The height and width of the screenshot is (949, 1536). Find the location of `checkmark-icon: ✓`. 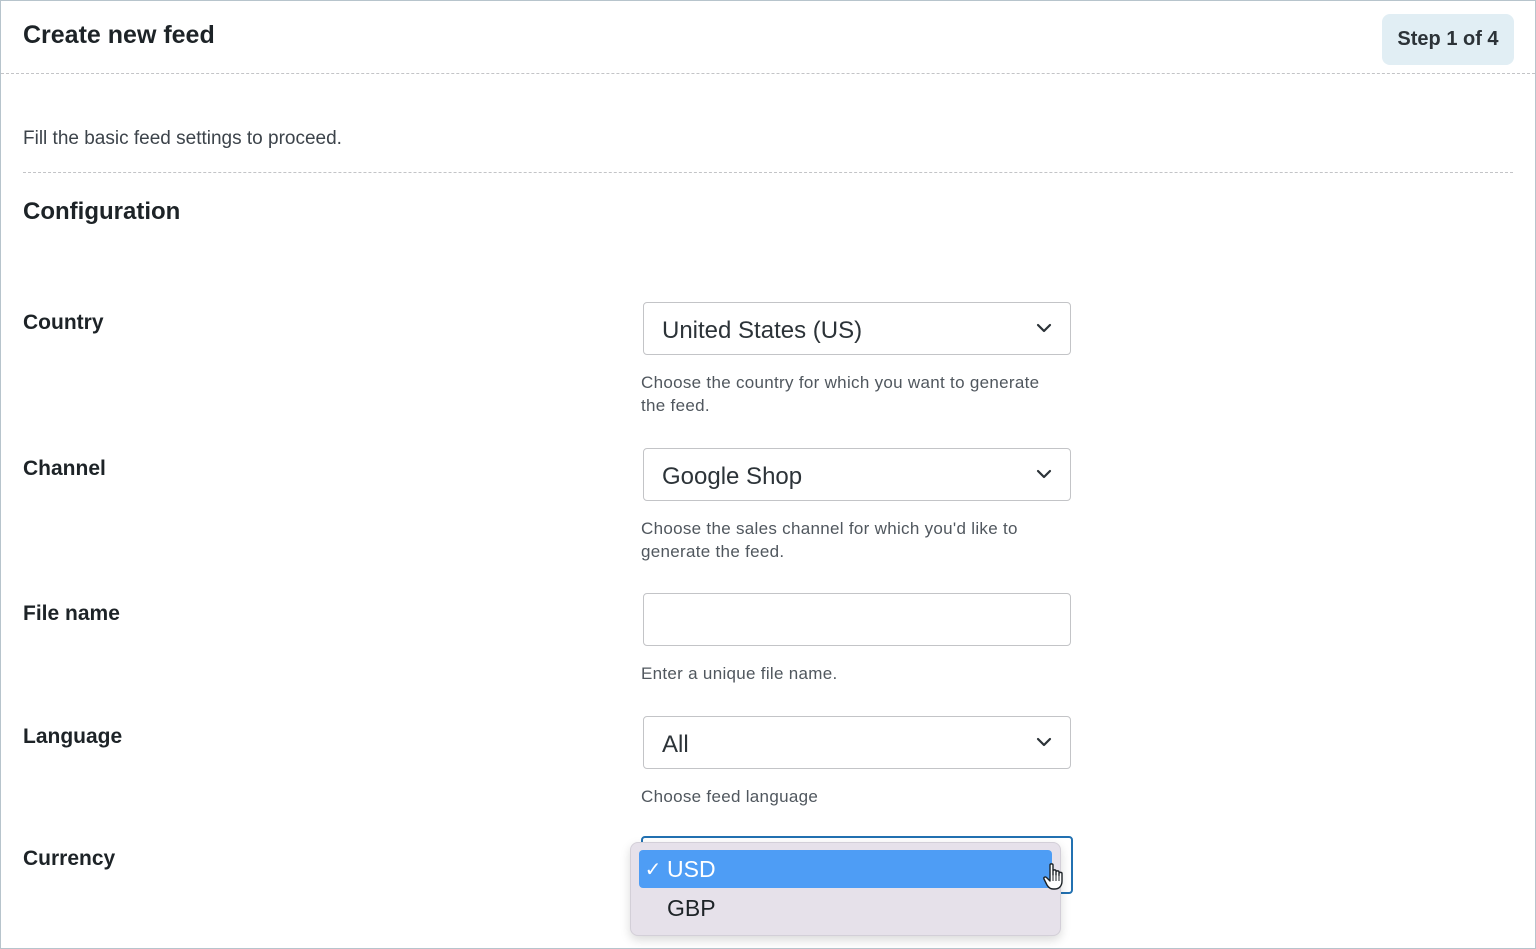

checkmark-icon: ✓ is located at coordinates (653, 869).